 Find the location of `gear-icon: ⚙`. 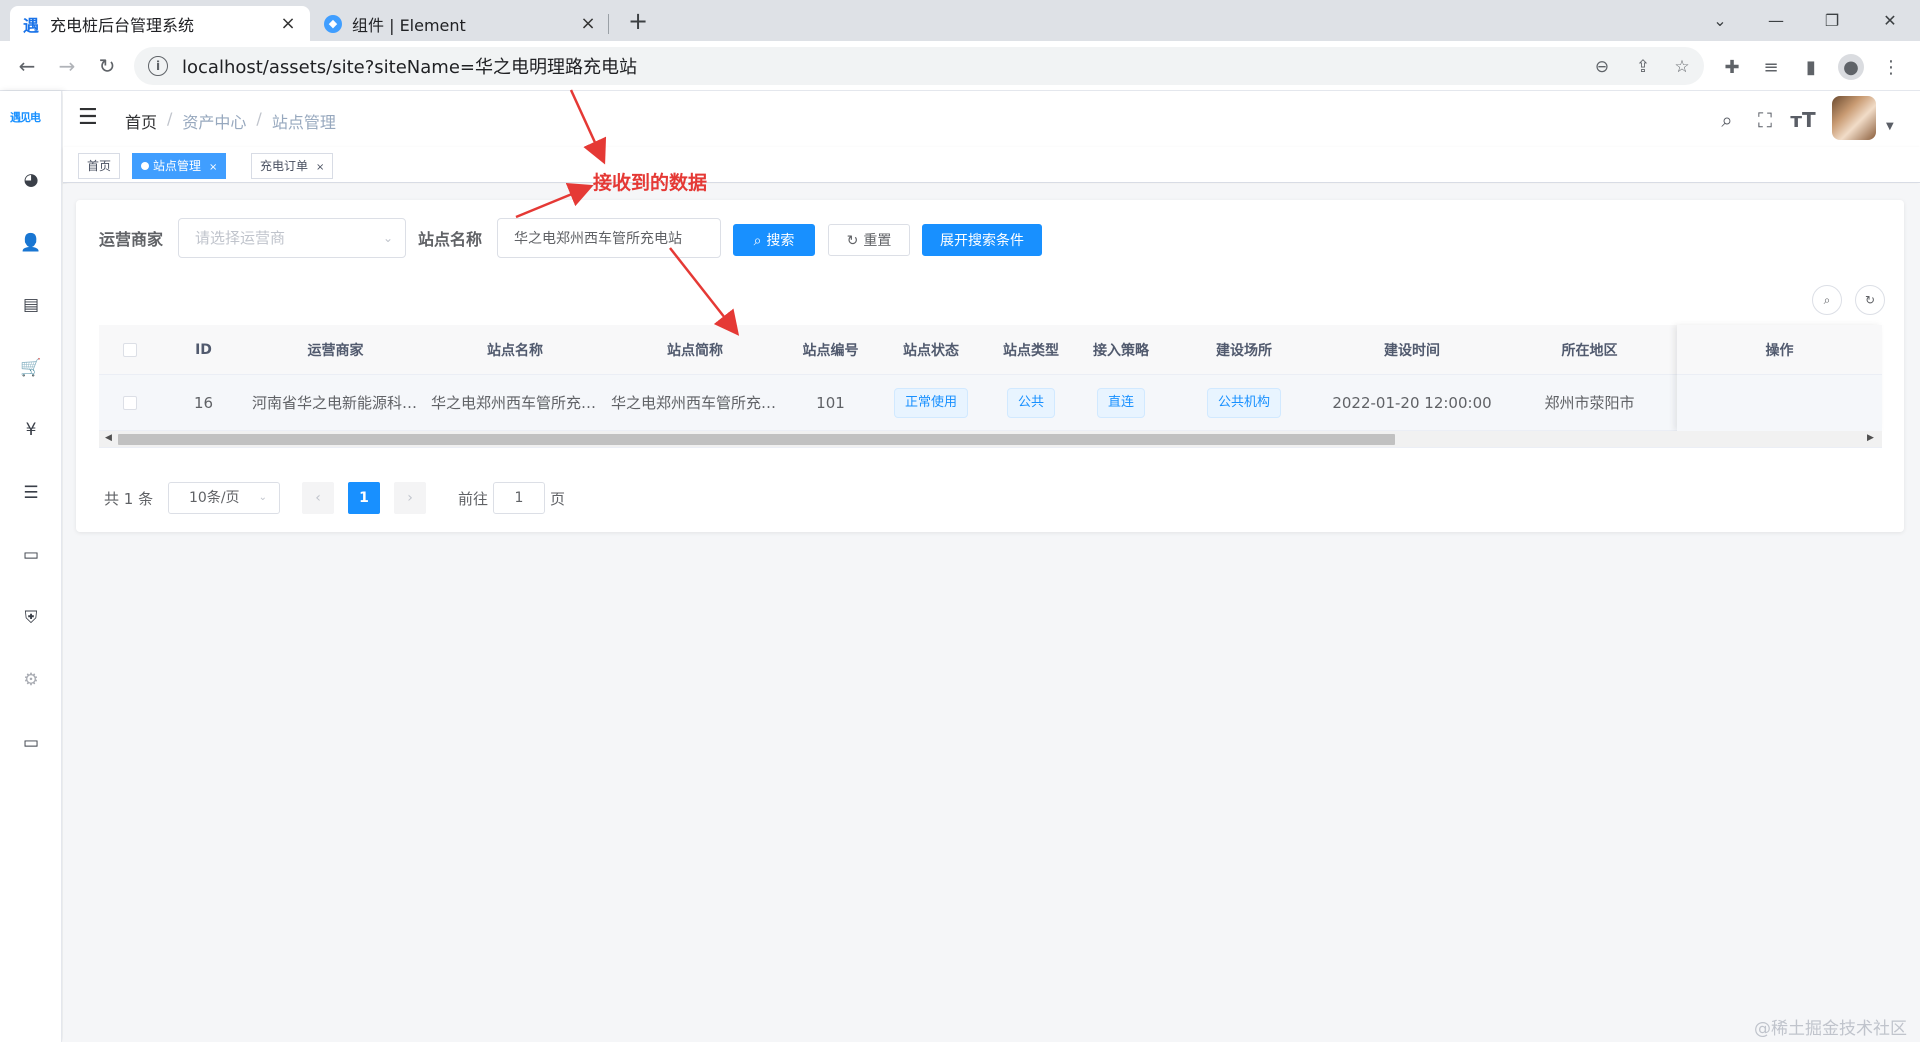

gear-icon: ⚙ is located at coordinates (31, 680).